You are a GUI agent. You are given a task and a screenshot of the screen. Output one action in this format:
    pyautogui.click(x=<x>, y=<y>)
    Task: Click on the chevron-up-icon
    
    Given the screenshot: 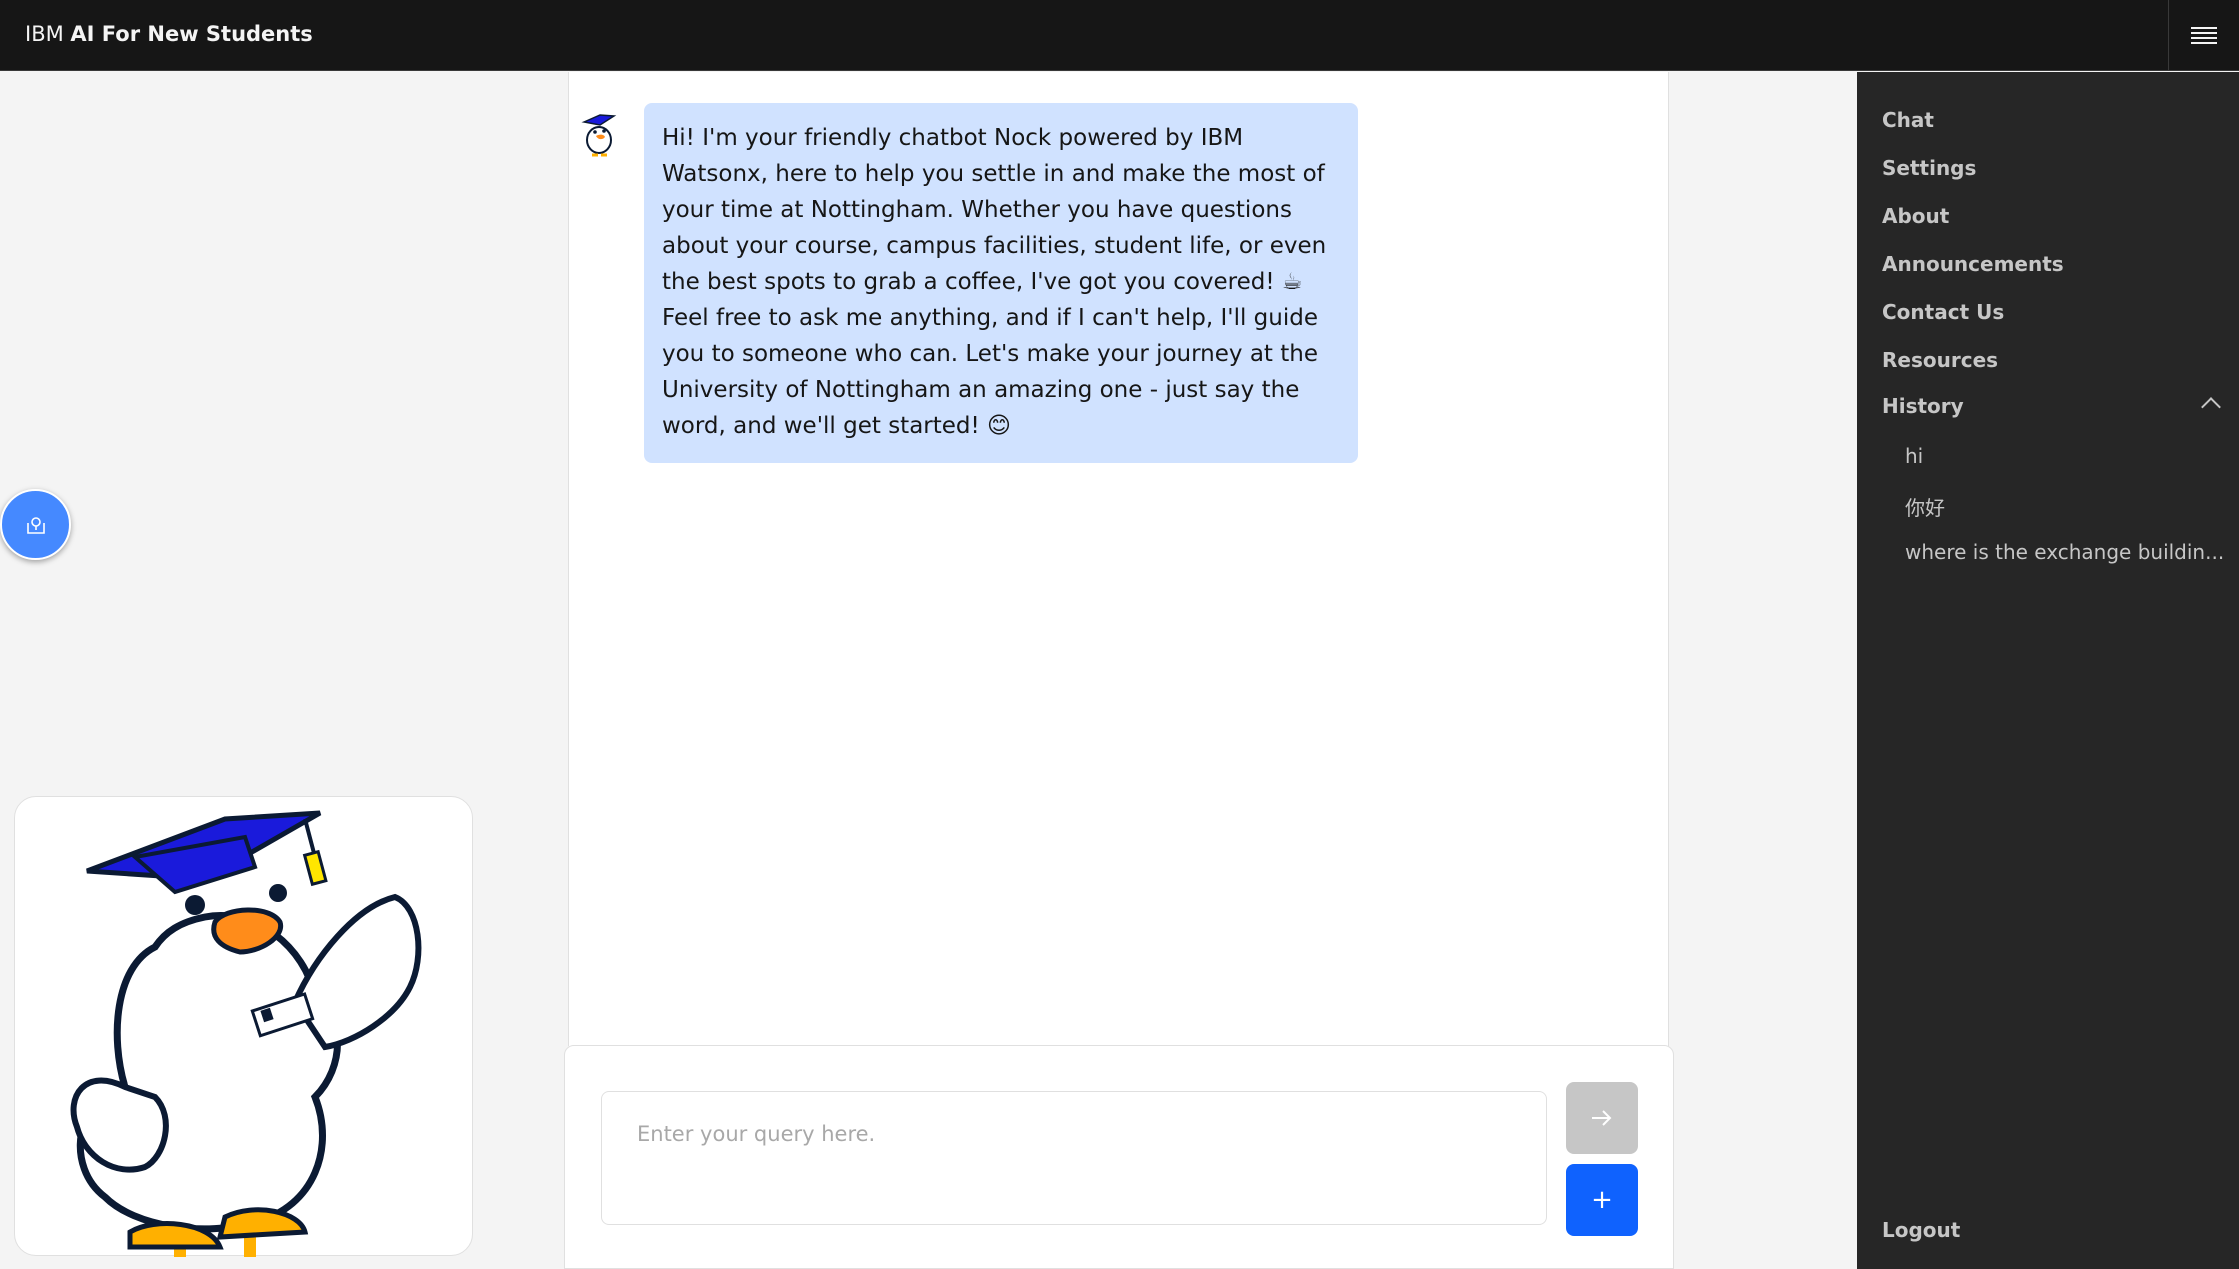 What is the action you would take?
    pyautogui.click(x=2211, y=407)
    